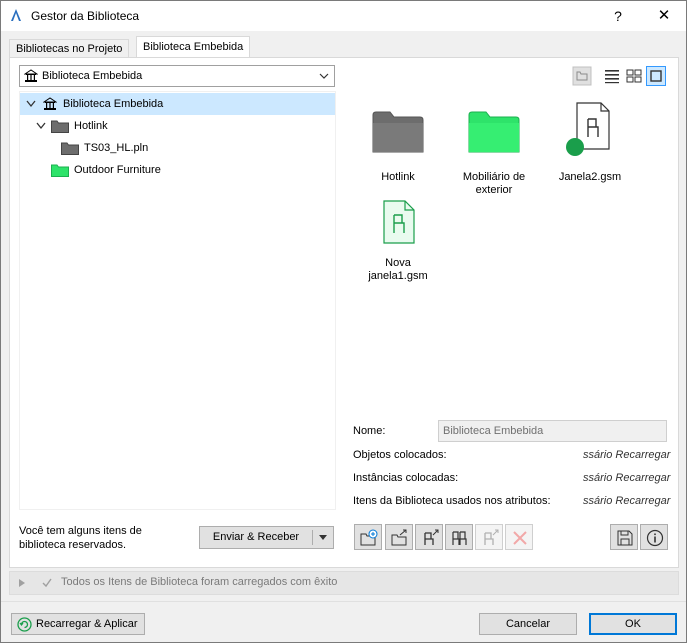 The height and width of the screenshot is (643, 687). Describe the element at coordinates (312, 537) in the screenshot. I see `split-divider` at that location.